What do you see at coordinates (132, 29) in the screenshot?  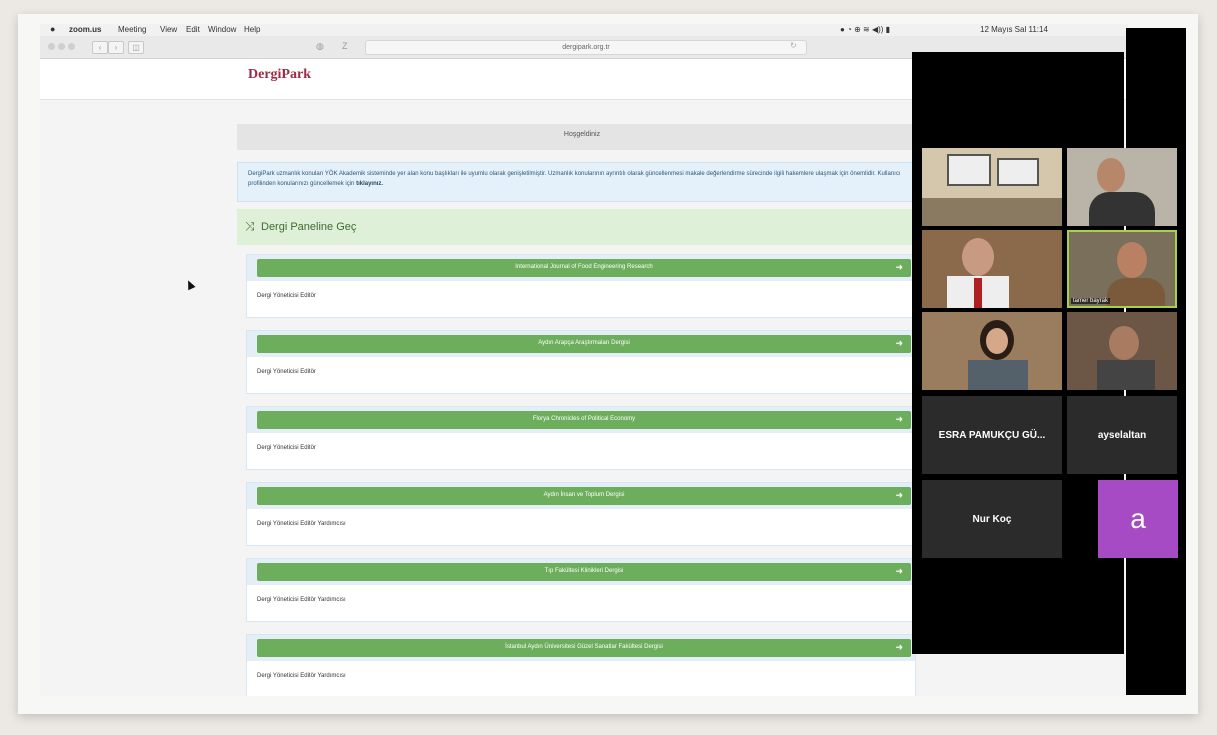 I see `menu-meeting: Meeting` at bounding box center [132, 29].